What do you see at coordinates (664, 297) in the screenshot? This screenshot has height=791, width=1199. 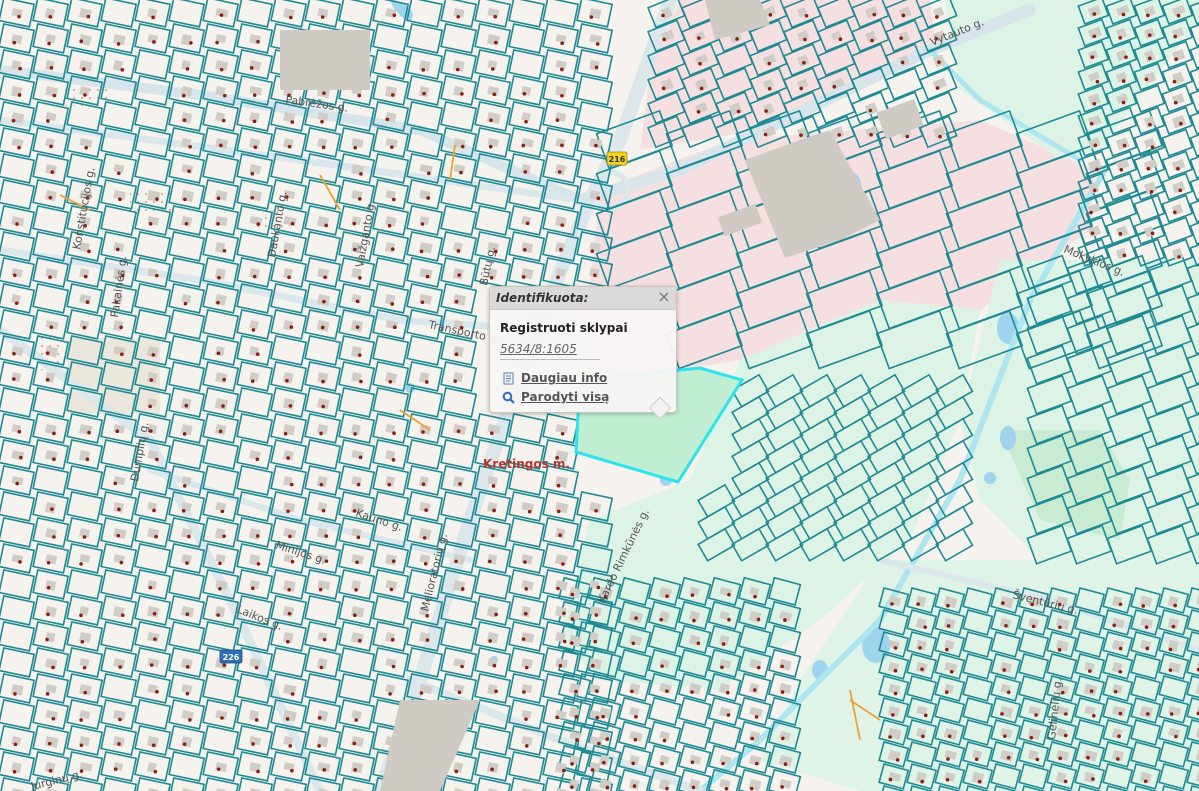 I see `close-icon: ×` at bounding box center [664, 297].